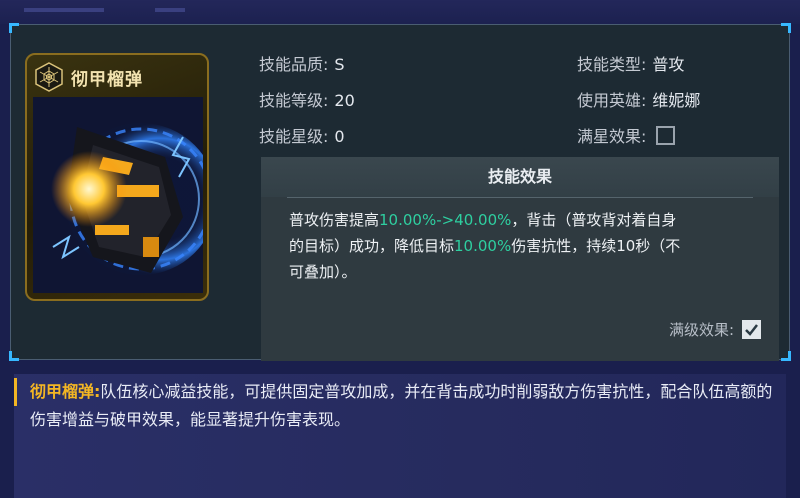  I want to click on full-level-toggle: 满级效果:, so click(715, 329).